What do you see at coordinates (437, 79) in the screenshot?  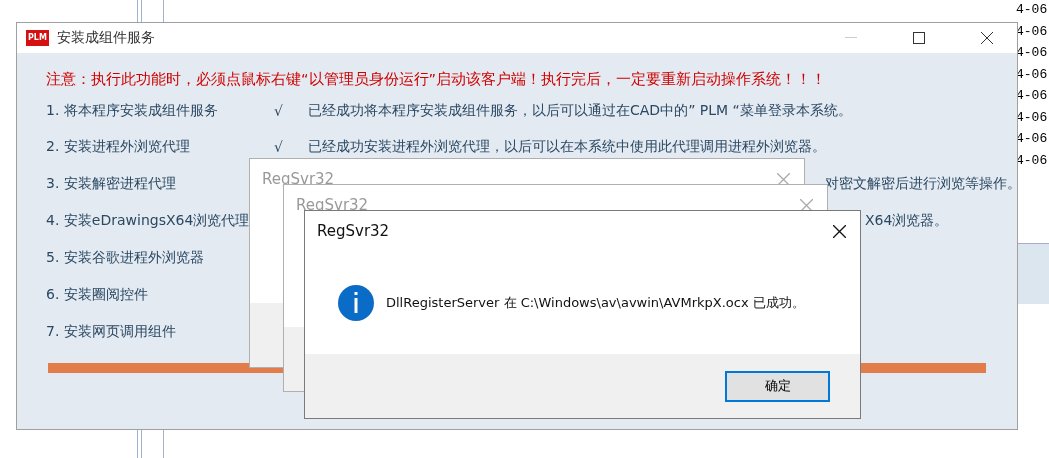 I see `warning-text: 注意：执行此功能时，必须点鼠标右键“以管理员身份运行”启动该客户端！执行完后，一定要重新启动操作系统！！！` at bounding box center [437, 79].